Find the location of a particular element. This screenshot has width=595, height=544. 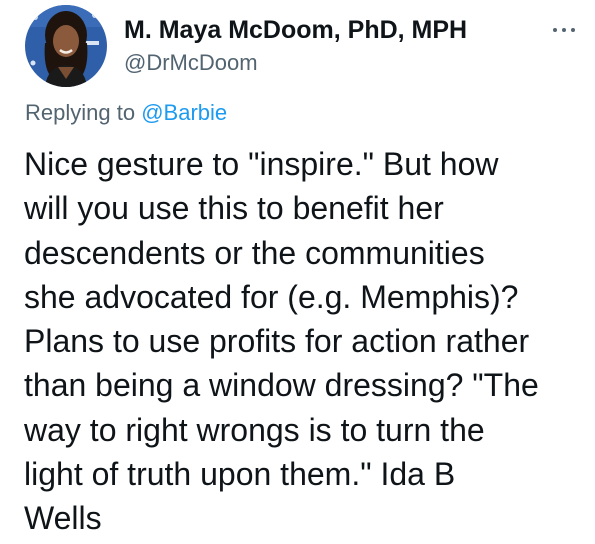

more-options-icon is located at coordinates (564, 30).